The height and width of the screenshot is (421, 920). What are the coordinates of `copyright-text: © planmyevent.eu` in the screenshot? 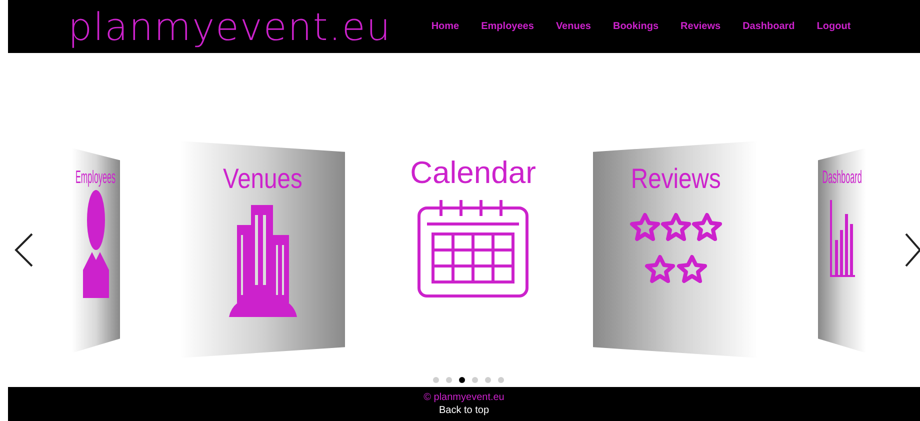 It's located at (464, 397).